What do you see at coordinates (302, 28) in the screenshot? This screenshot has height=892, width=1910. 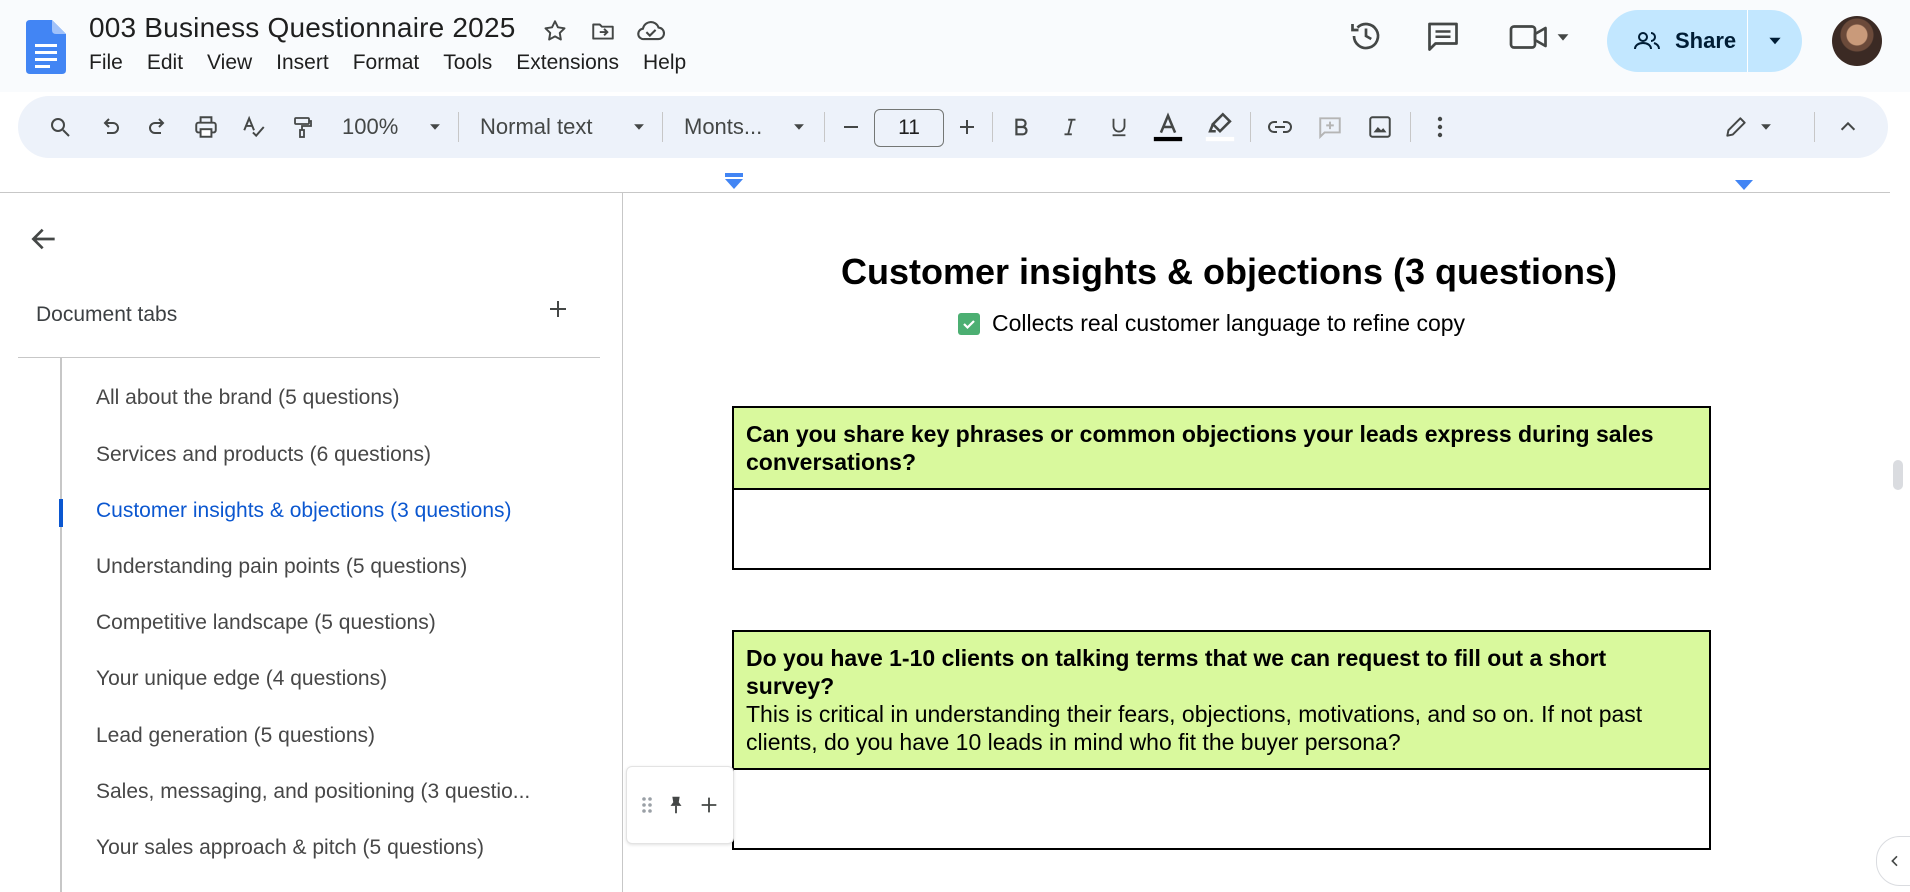 I see `document-title: 003 Business Questionnaire 2025` at bounding box center [302, 28].